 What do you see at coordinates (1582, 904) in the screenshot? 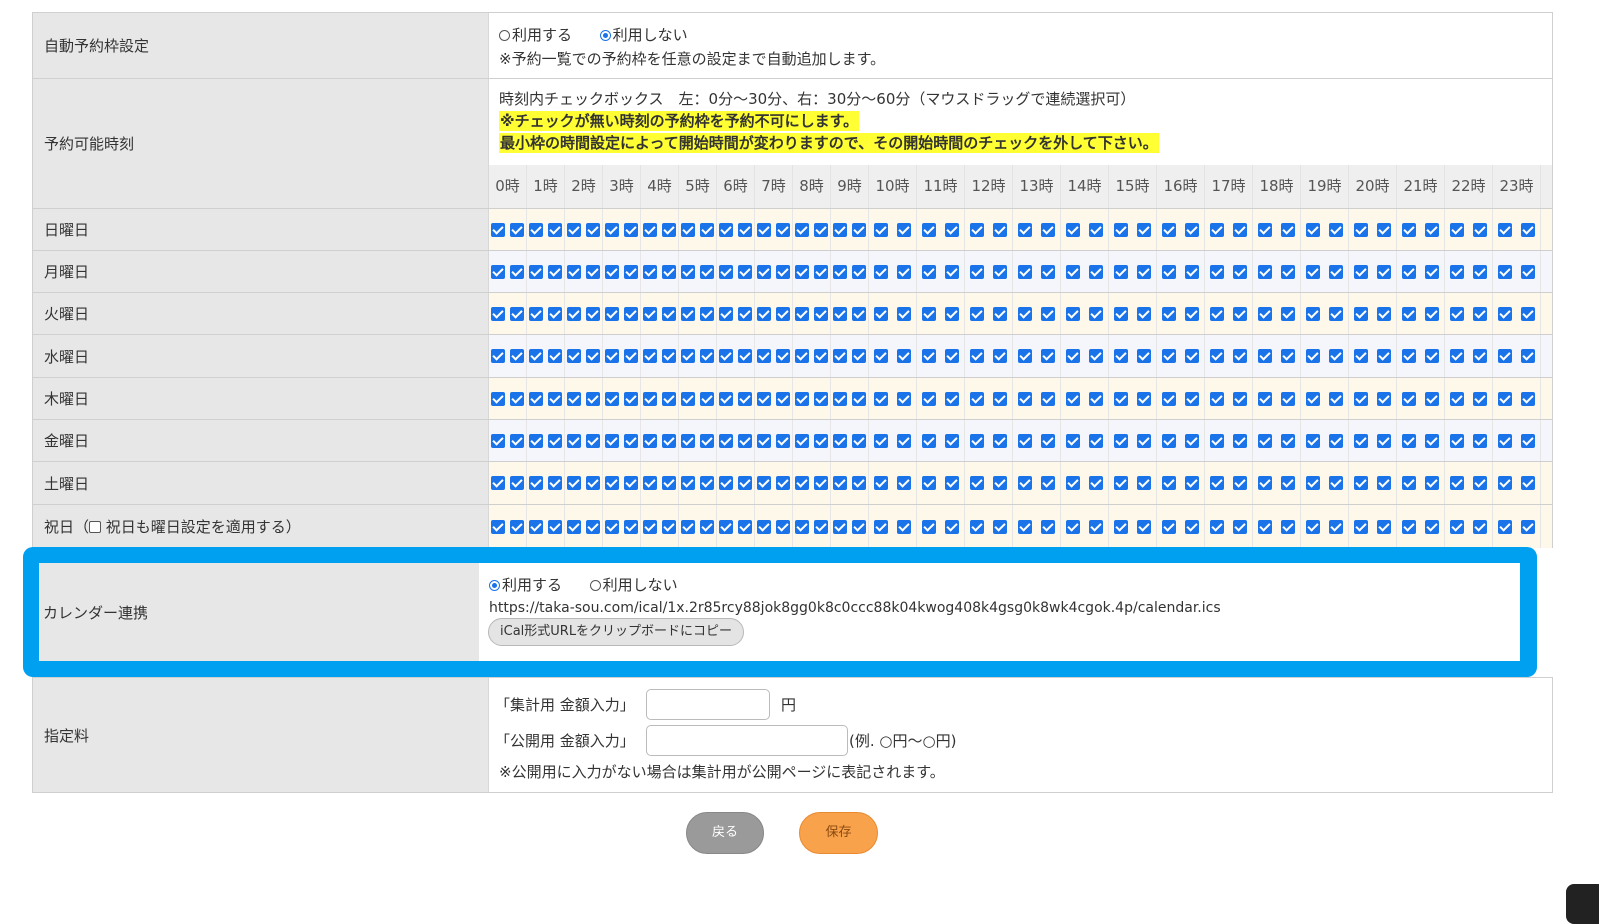
I see `corner-widget` at bounding box center [1582, 904].